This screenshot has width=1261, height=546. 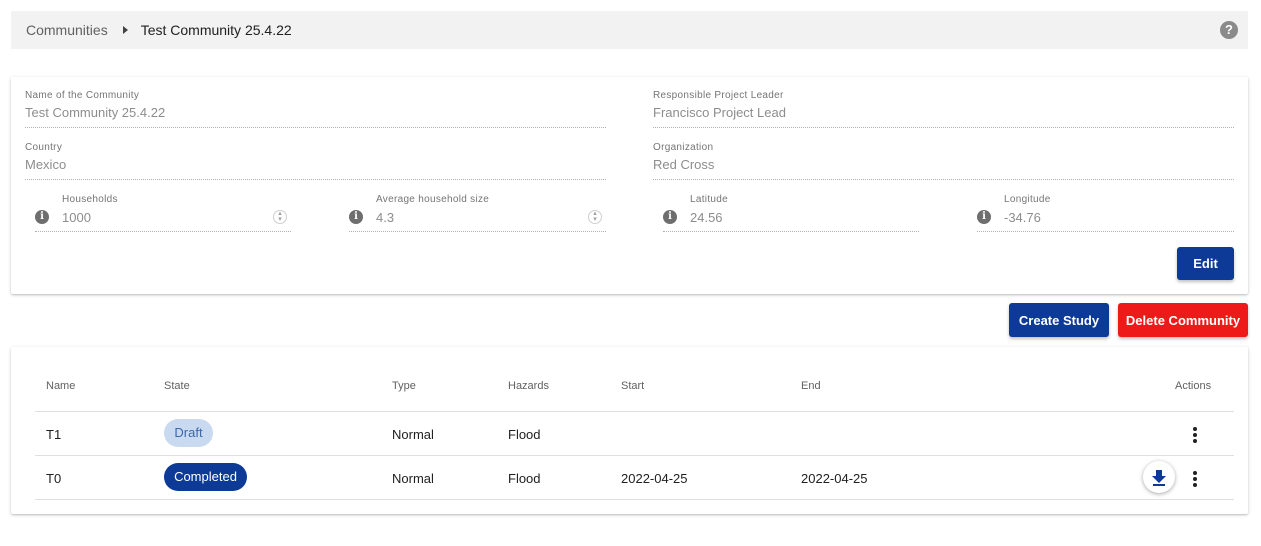 What do you see at coordinates (718, 95) in the screenshot?
I see `project-leader-label: Responsible Project Leader` at bounding box center [718, 95].